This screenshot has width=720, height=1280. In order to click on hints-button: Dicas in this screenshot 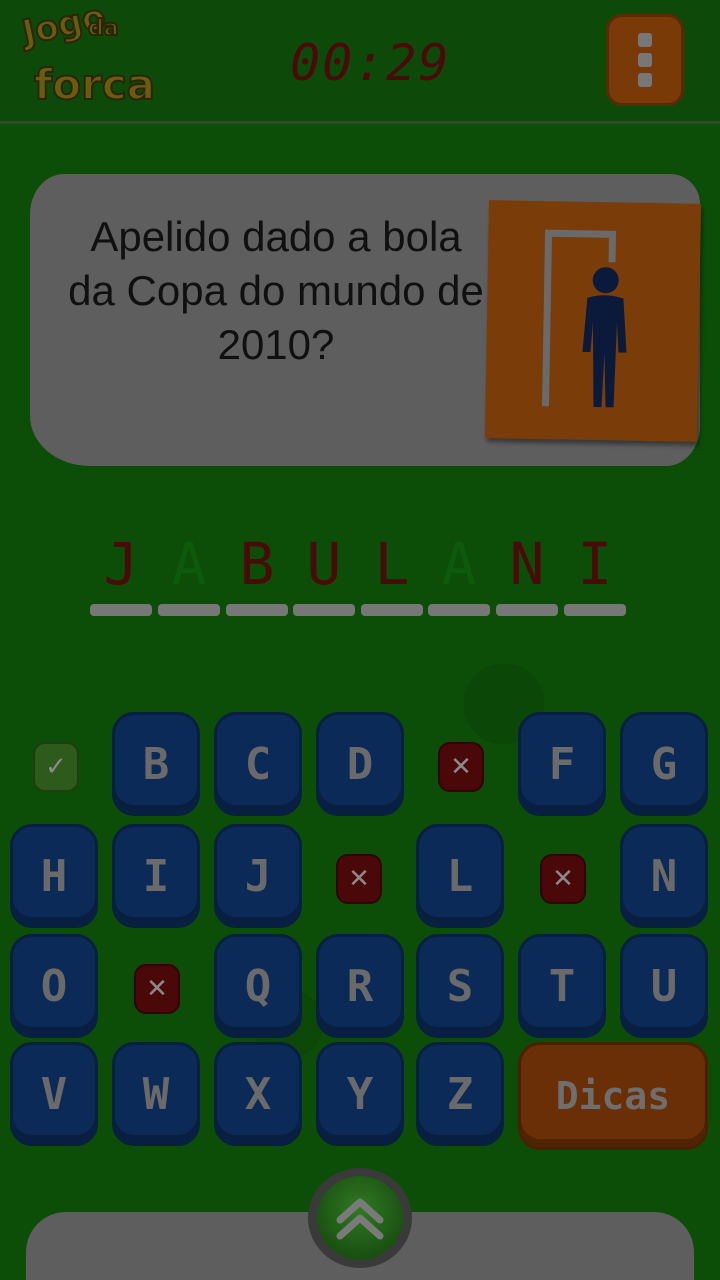, I will do `click(613, 1096)`.